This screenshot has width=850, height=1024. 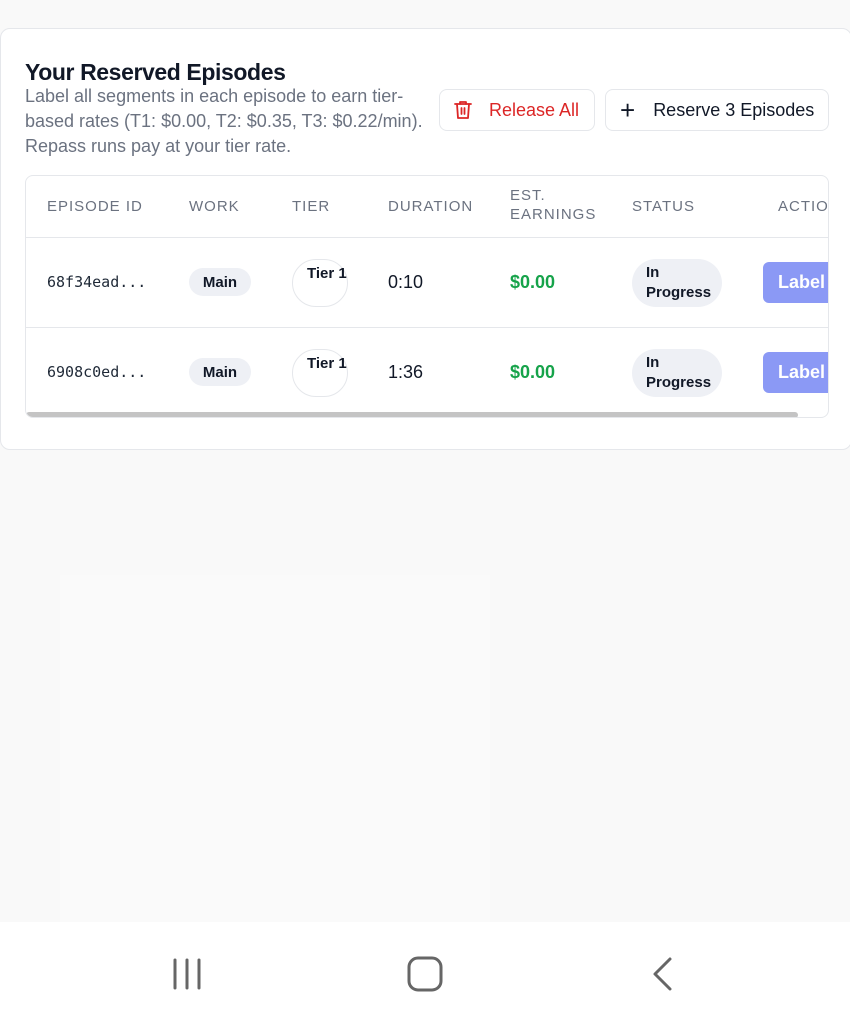 I want to click on plus-icon: +, so click(x=628, y=110).